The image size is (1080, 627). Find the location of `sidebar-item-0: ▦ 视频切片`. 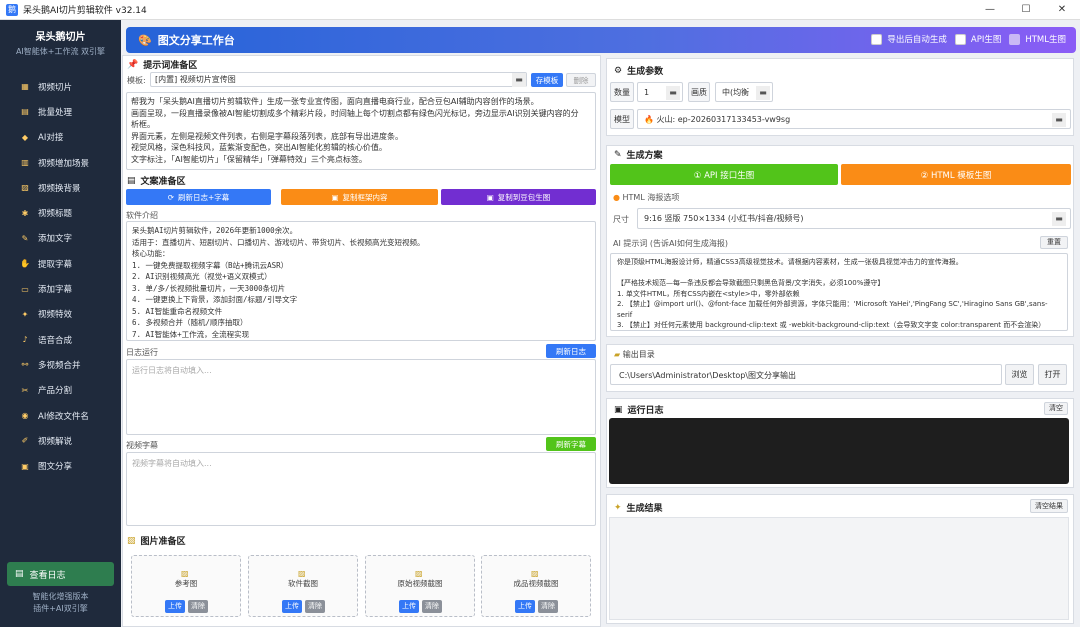

sidebar-item-0: ▦ 视频切片 is located at coordinates (60, 86).